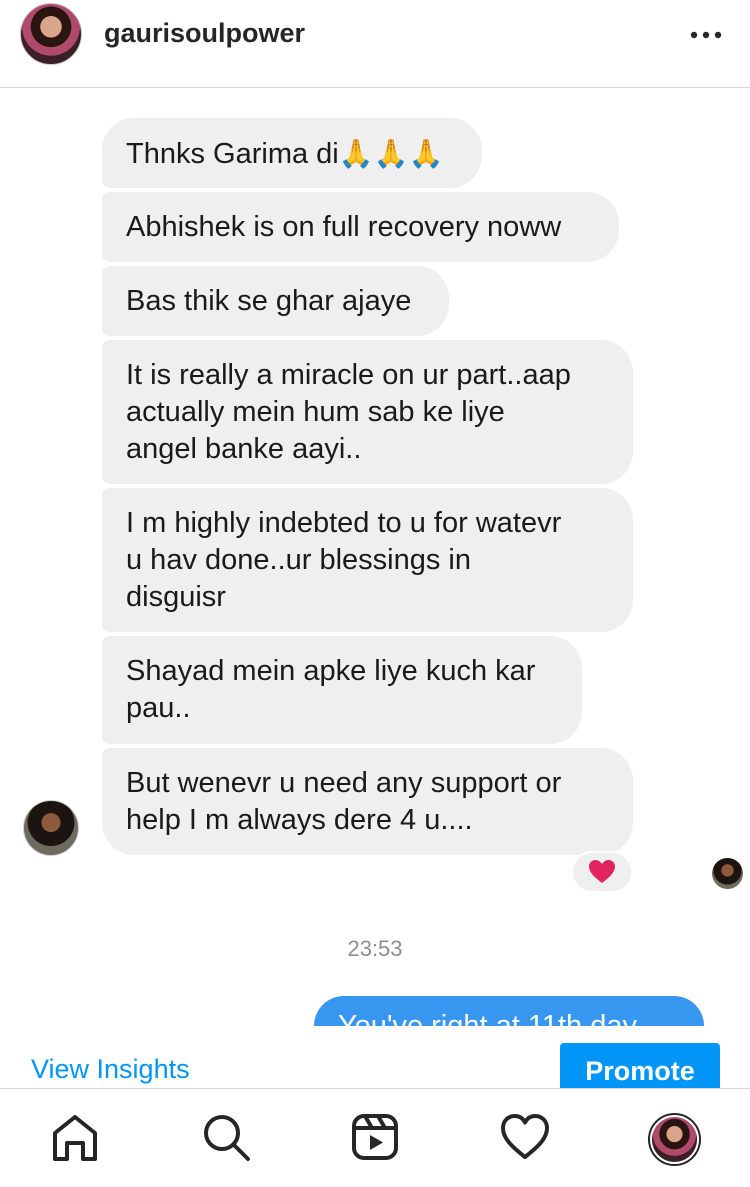 This screenshot has width=750, height=1187. What do you see at coordinates (375, 44) in the screenshot?
I see `thread-header: gaurisoulpower` at bounding box center [375, 44].